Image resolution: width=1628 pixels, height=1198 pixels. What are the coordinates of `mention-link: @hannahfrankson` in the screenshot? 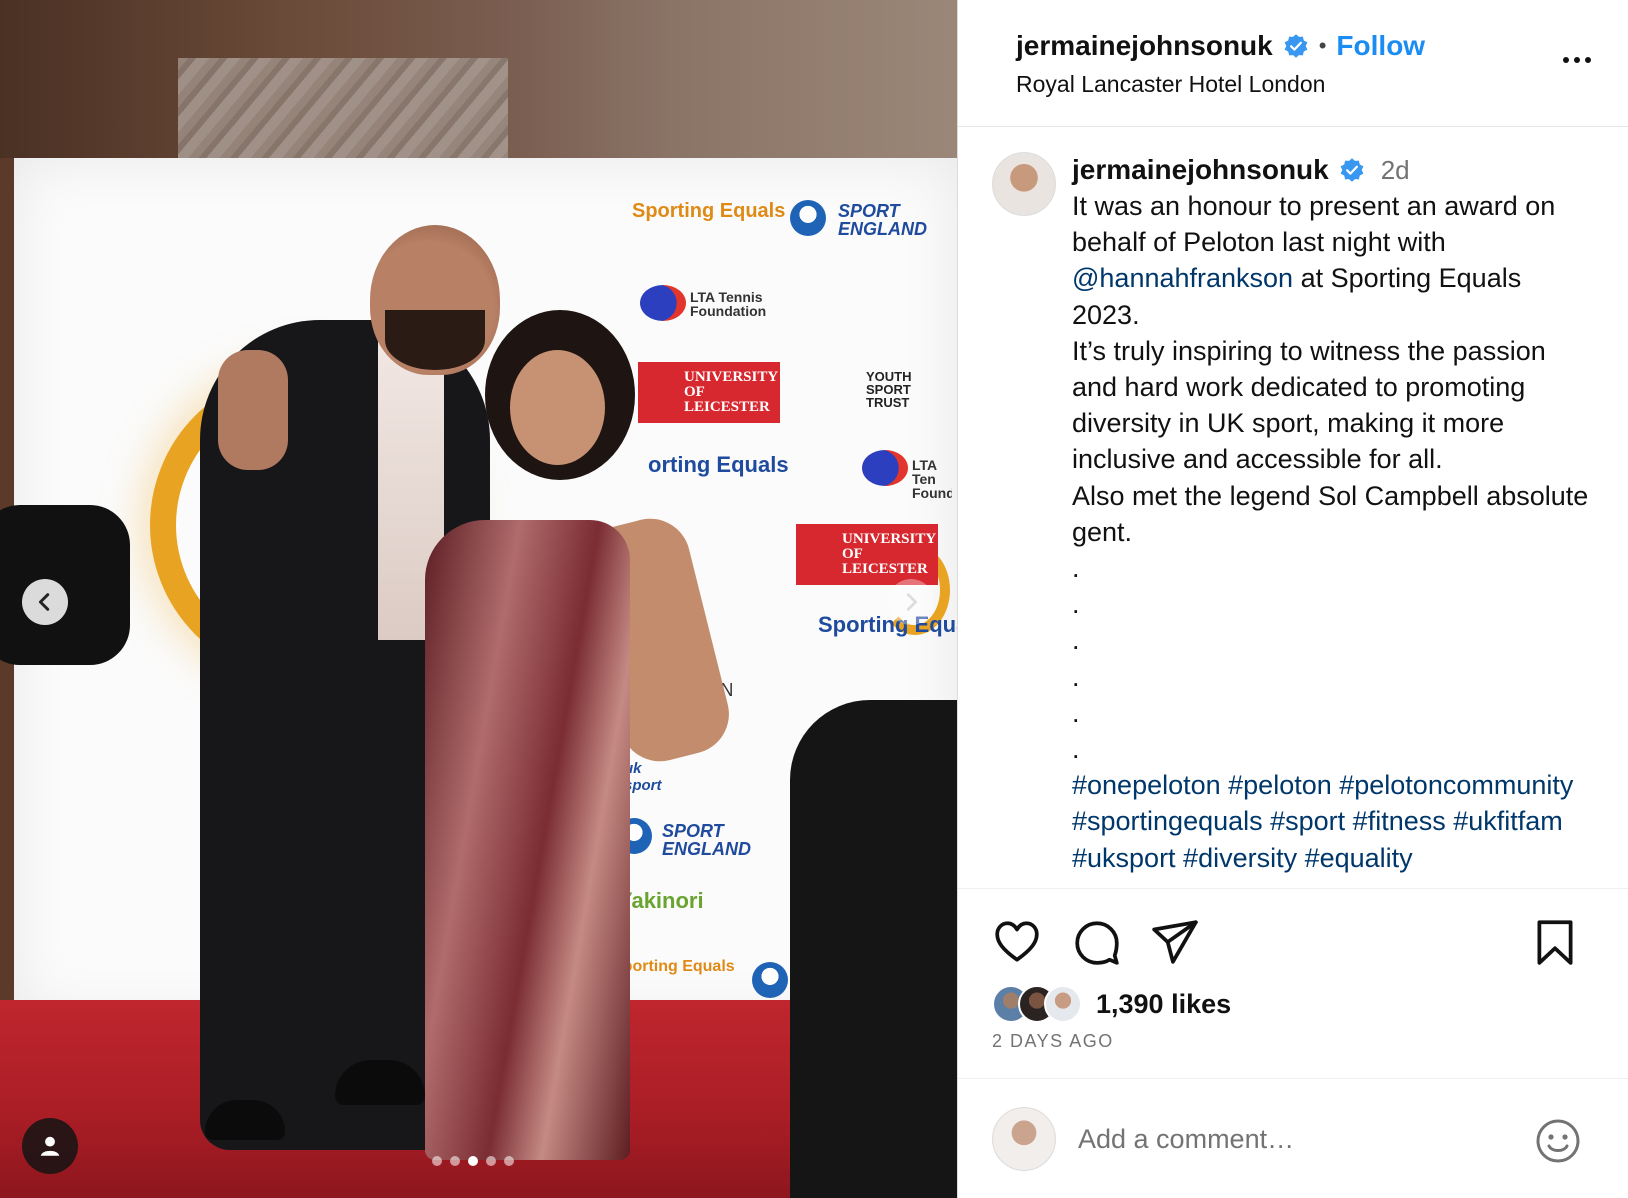 It's located at (1182, 278).